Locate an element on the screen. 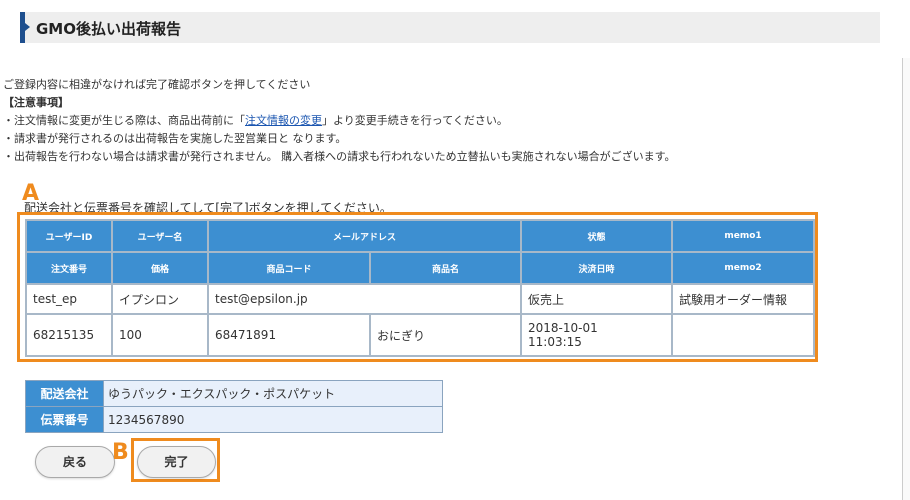 The image size is (910, 500). slip-row: 伝票番号 1234567890 is located at coordinates (234, 419).